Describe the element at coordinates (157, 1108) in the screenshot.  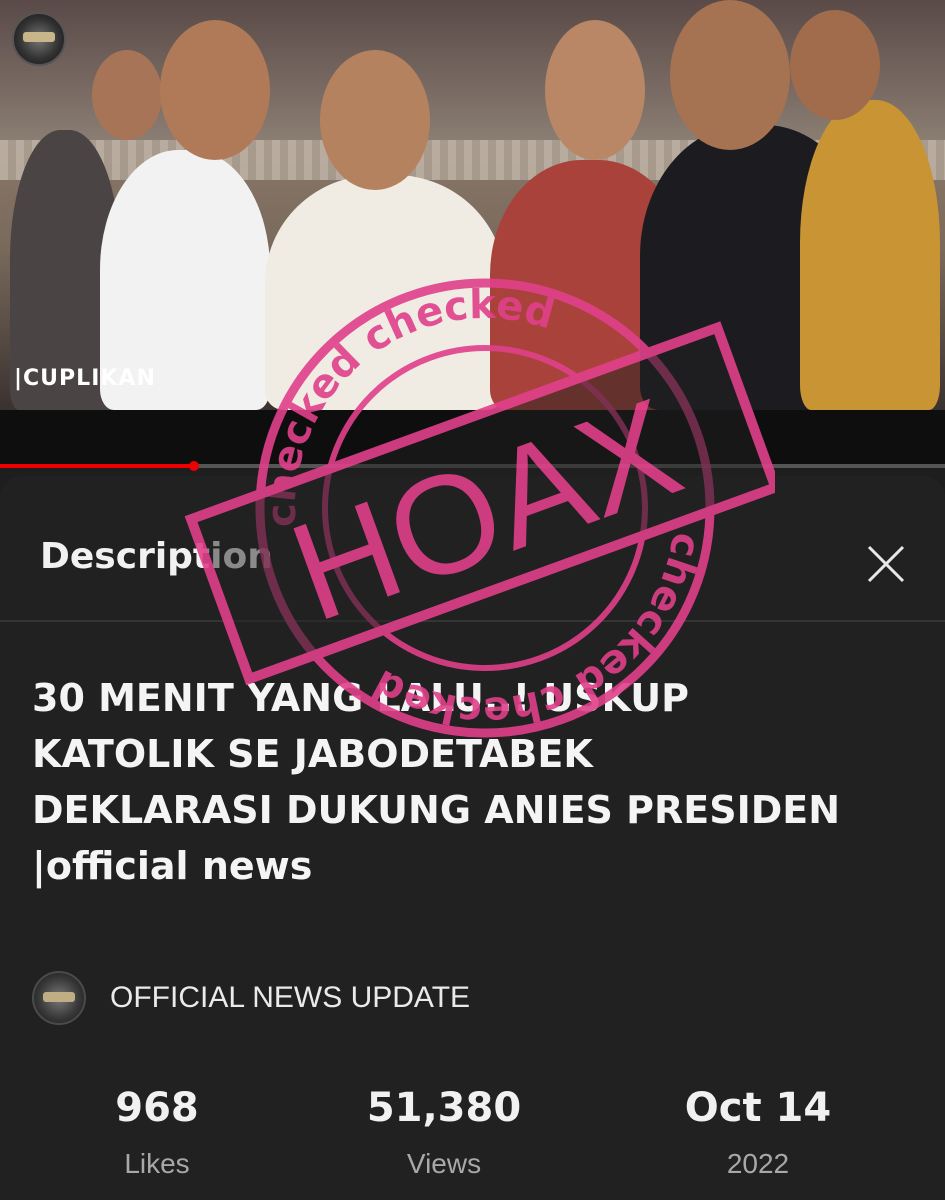
I see `likes-count: 968` at that location.